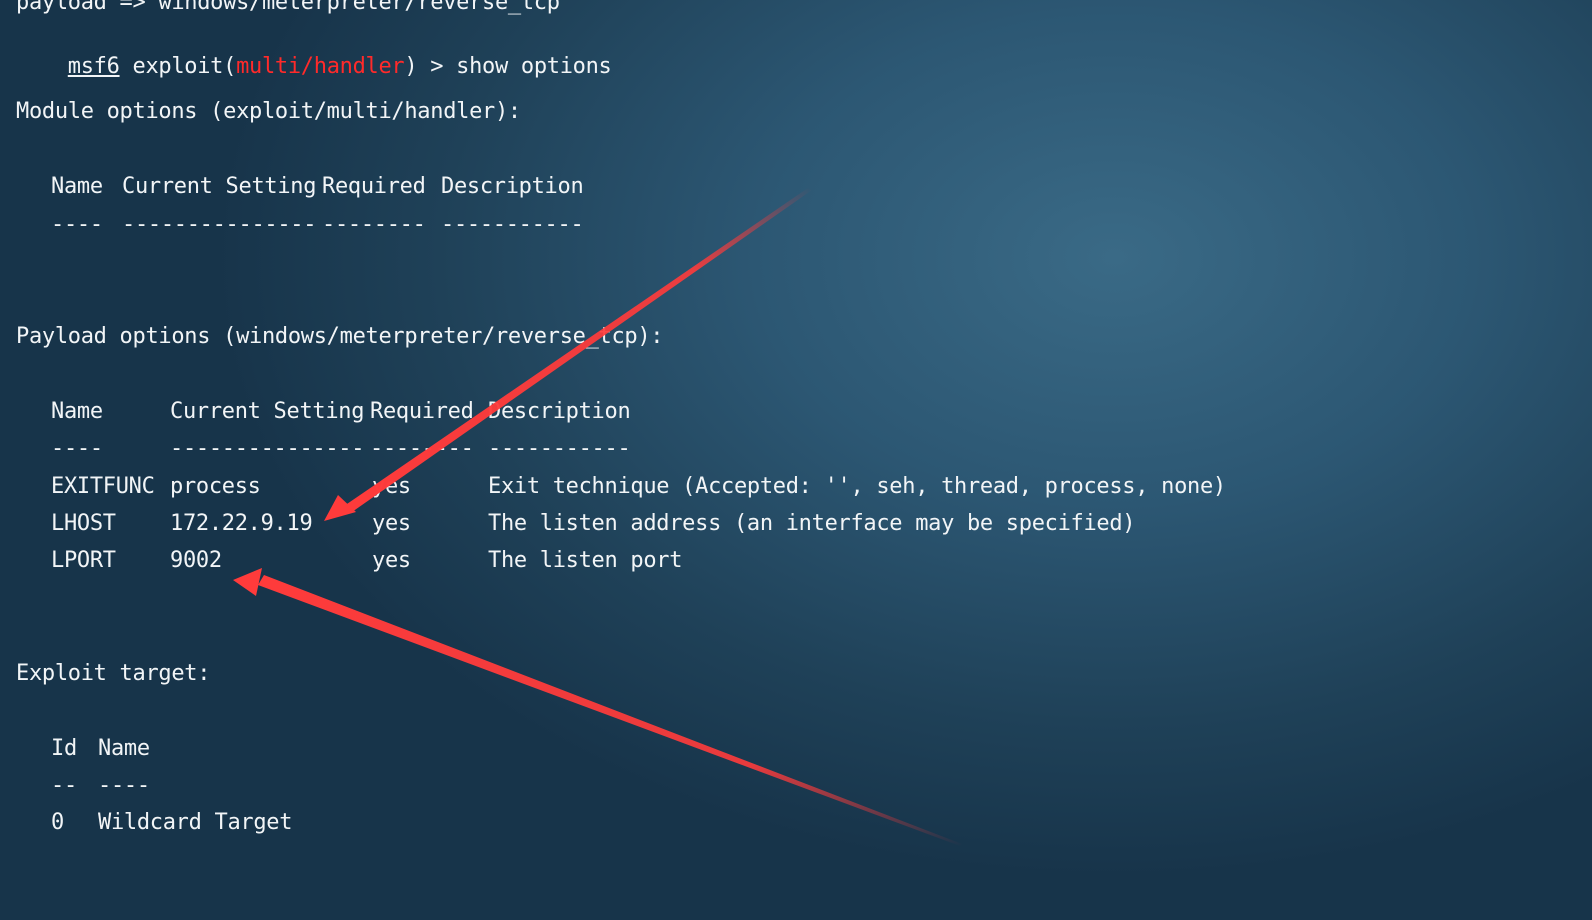 The image size is (1592, 920). What do you see at coordinates (391, 523) in the screenshot?
I see `payload-row-lhost-required: yes` at bounding box center [391, 523].